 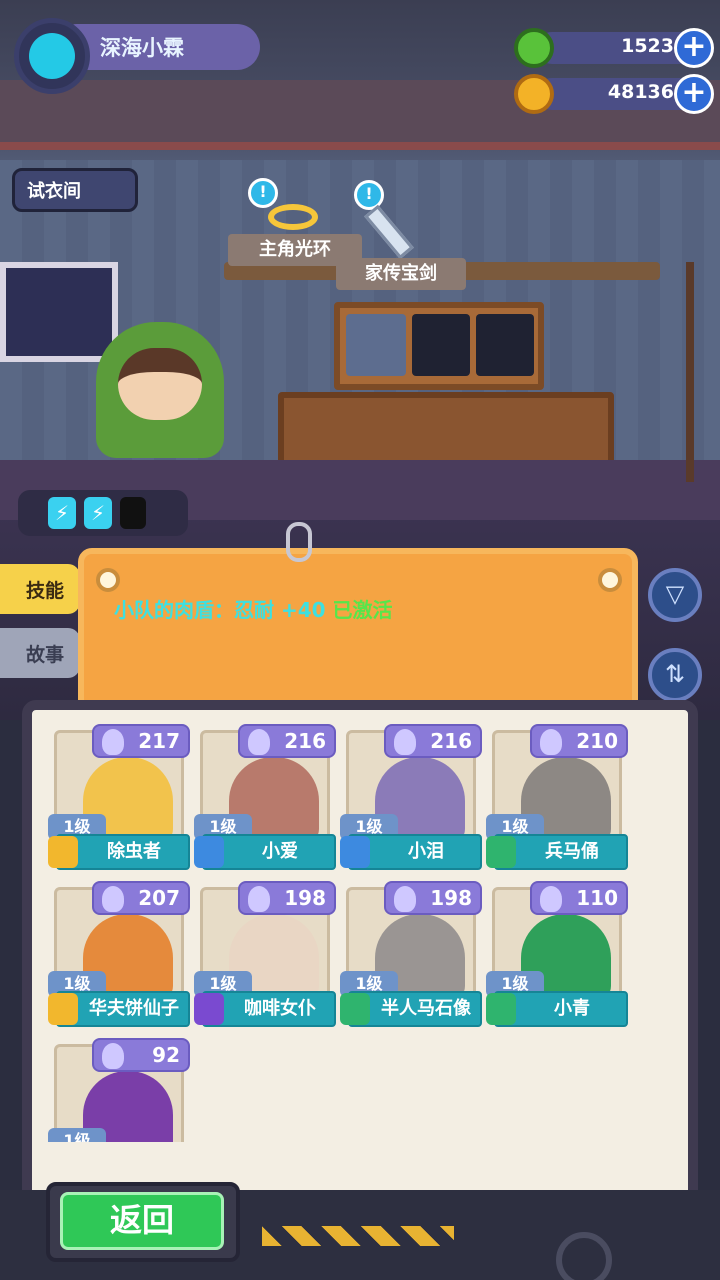 What do you see at coordinates (362, 610) in the screenshot?
I see `skill-status: 已激活` at bounding box center [362, 610].